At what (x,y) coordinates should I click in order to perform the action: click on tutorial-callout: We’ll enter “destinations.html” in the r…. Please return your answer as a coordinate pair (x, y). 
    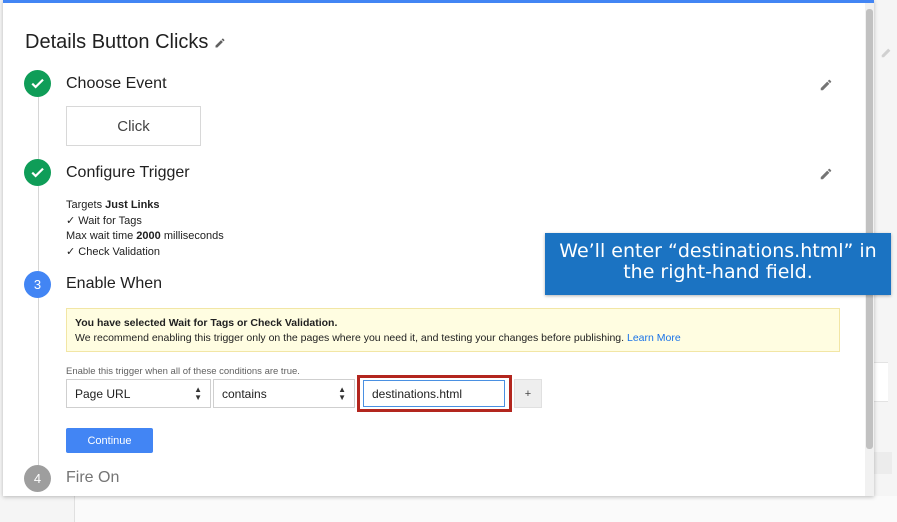
    Looking at the image, I should click on (718, 264).